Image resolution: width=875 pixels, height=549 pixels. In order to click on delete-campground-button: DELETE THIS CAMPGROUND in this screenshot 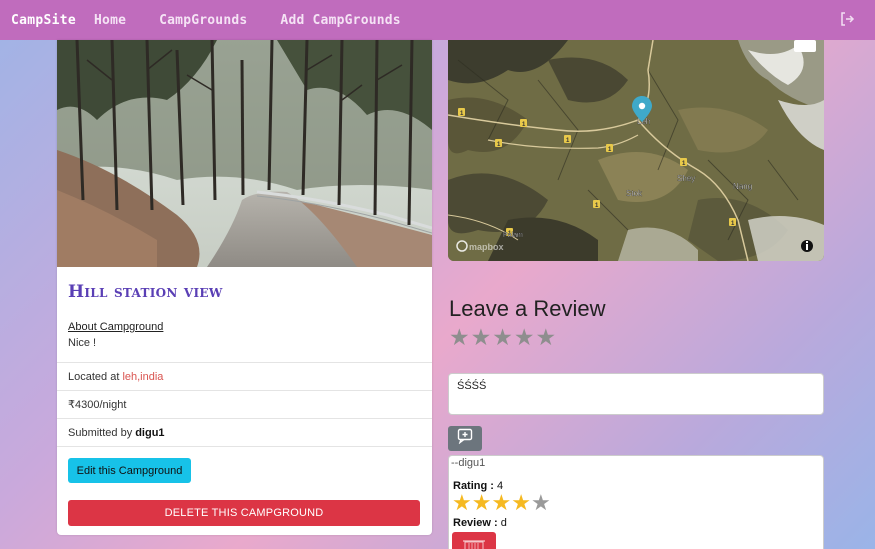, I will do `click(244, 513)`.